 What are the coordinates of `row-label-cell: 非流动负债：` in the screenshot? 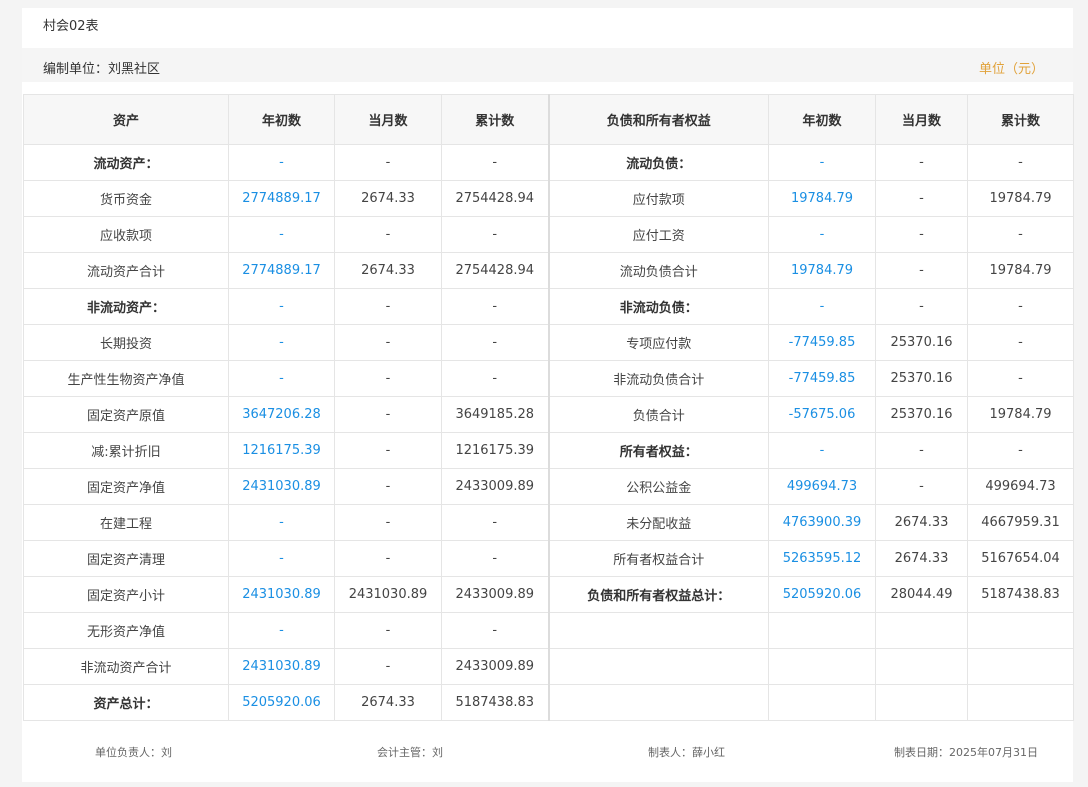 It's located at (658, 306).